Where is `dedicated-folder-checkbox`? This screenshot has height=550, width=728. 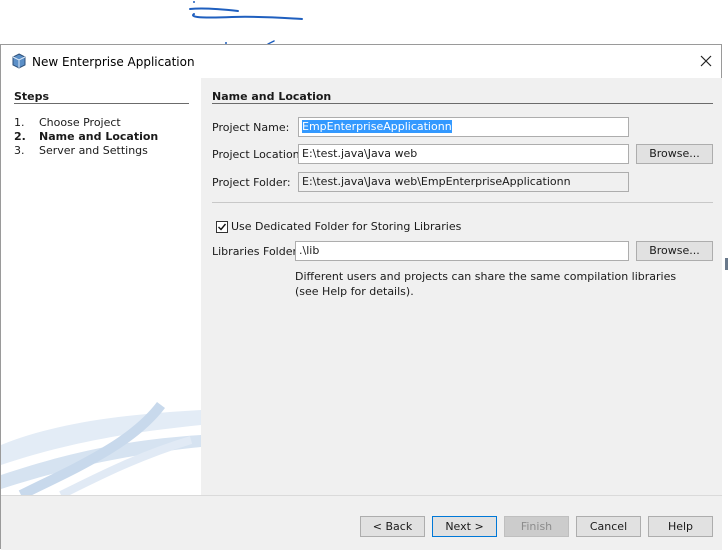 dedicated-folder-checkbox is located at coordinates (222, 227).